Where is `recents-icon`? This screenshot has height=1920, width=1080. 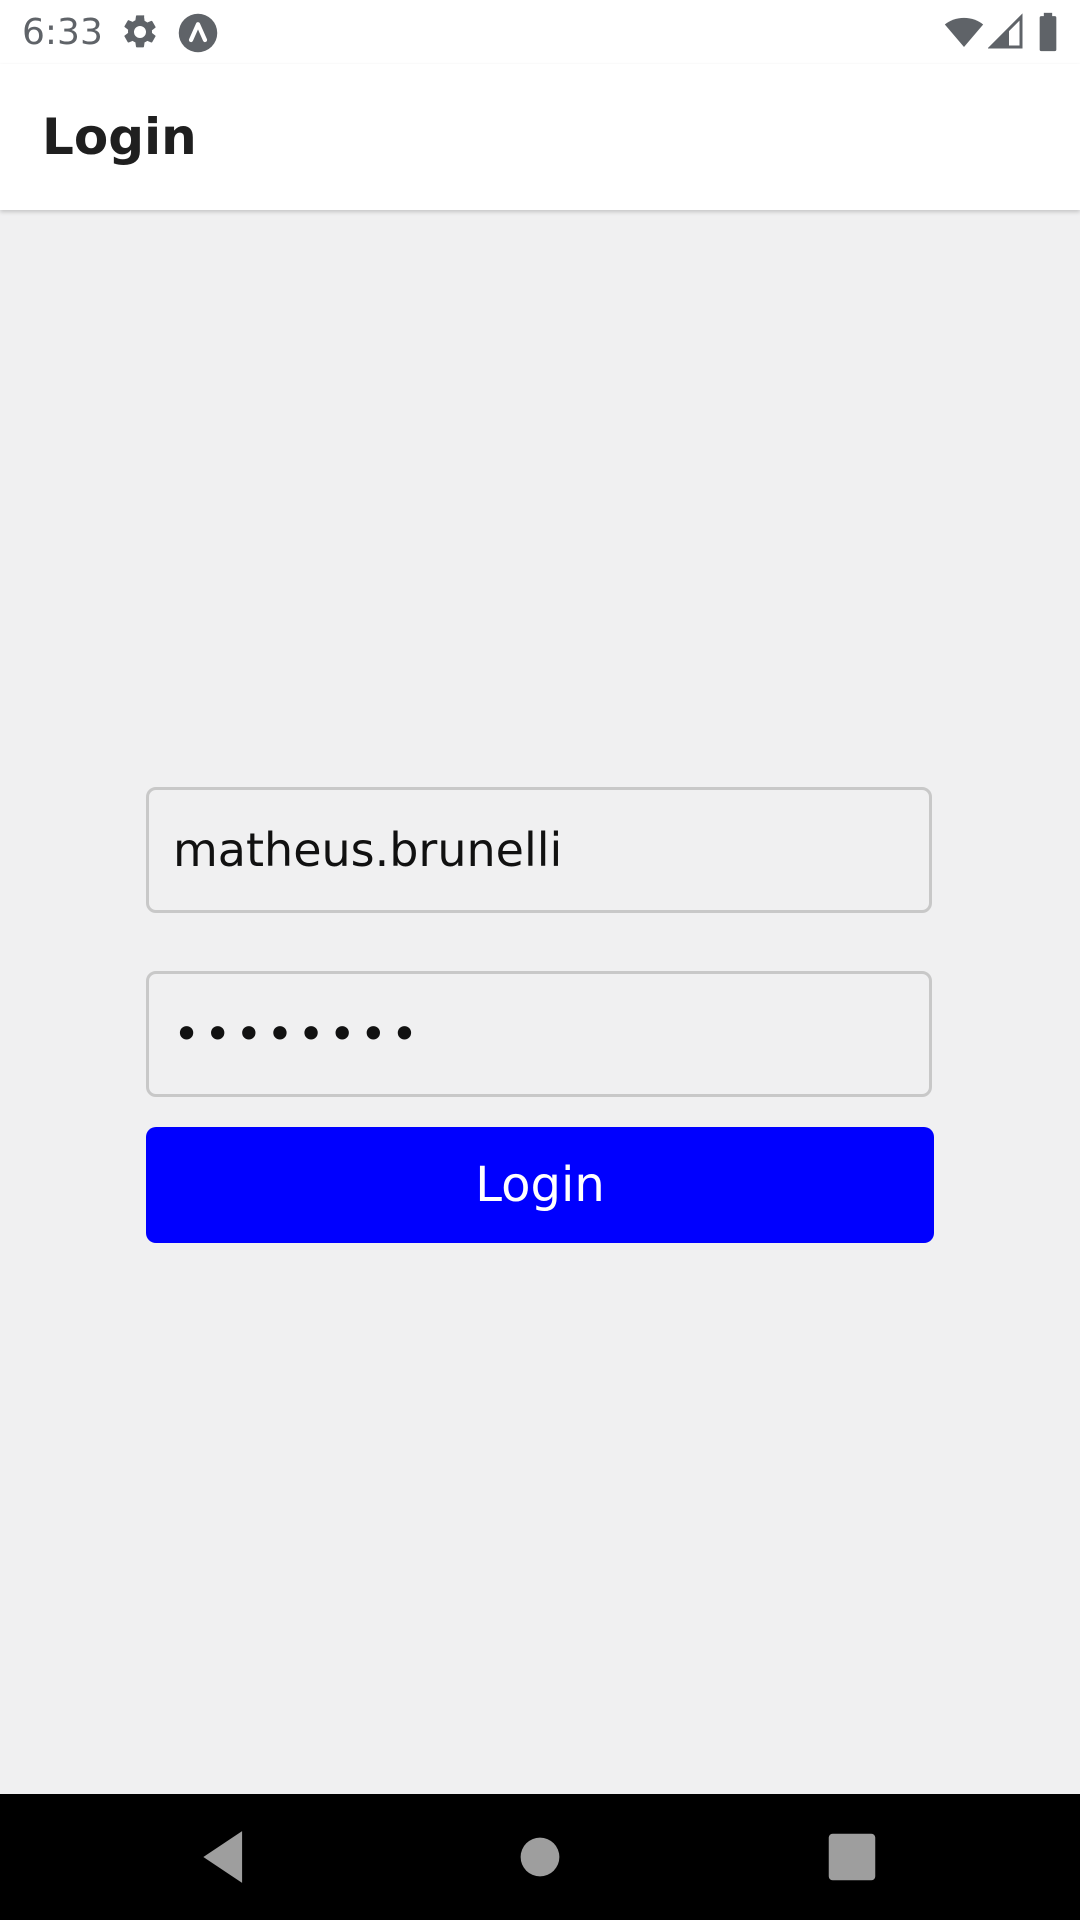
recents-icon is located at coordinates (852, 1857).